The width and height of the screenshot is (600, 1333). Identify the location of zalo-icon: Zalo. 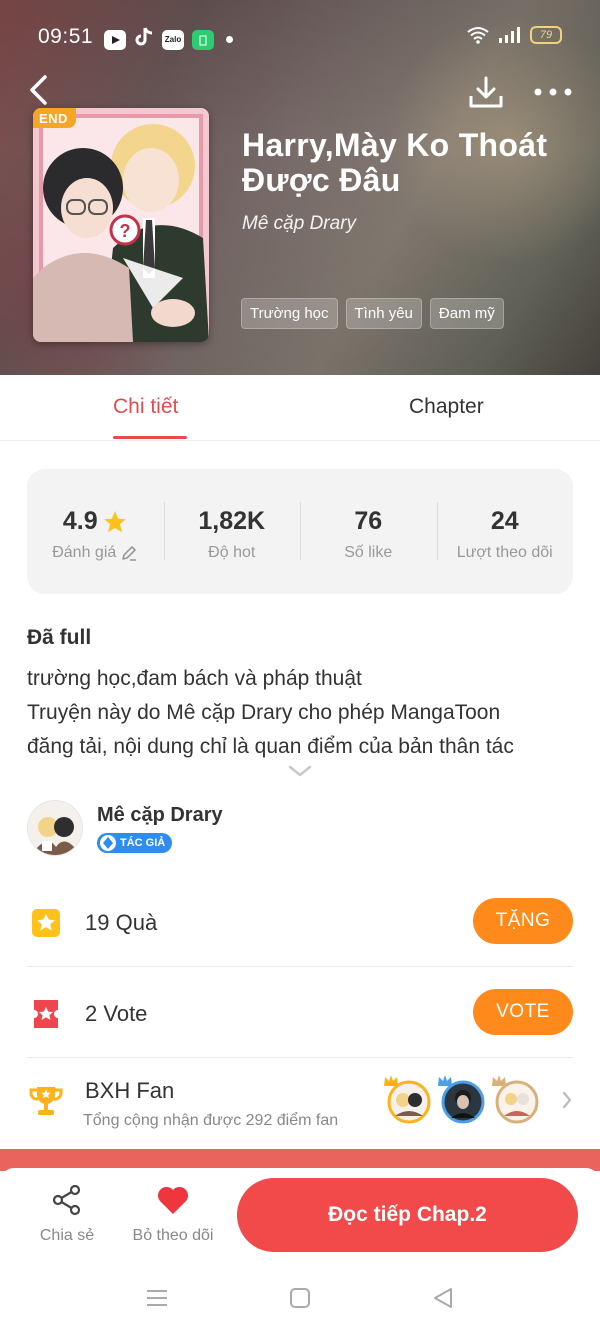
(173, 39).